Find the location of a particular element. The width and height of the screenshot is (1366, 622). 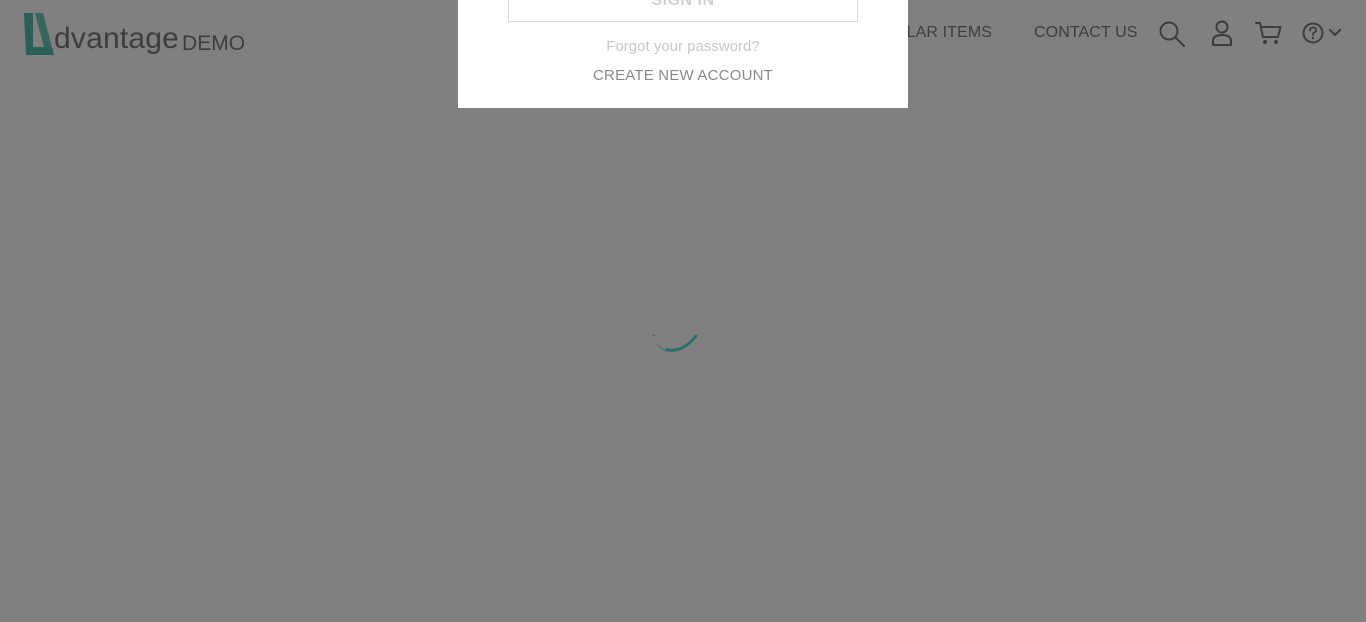

user-icon is located at coordinates (1222, 33).